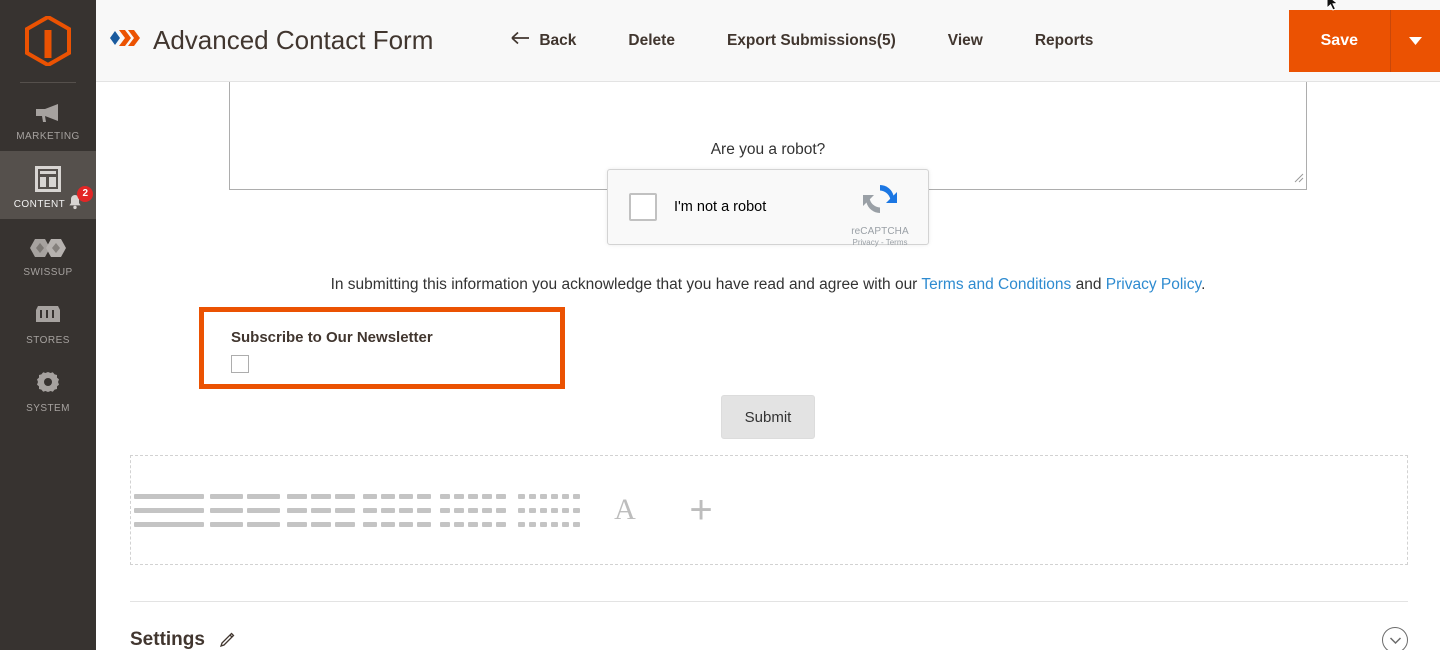 The height and width of the screenshot is (650, 1440). Describe the element at coordinates (625, 510) in the screenshot. I see `text-element-icon: A` at that location.